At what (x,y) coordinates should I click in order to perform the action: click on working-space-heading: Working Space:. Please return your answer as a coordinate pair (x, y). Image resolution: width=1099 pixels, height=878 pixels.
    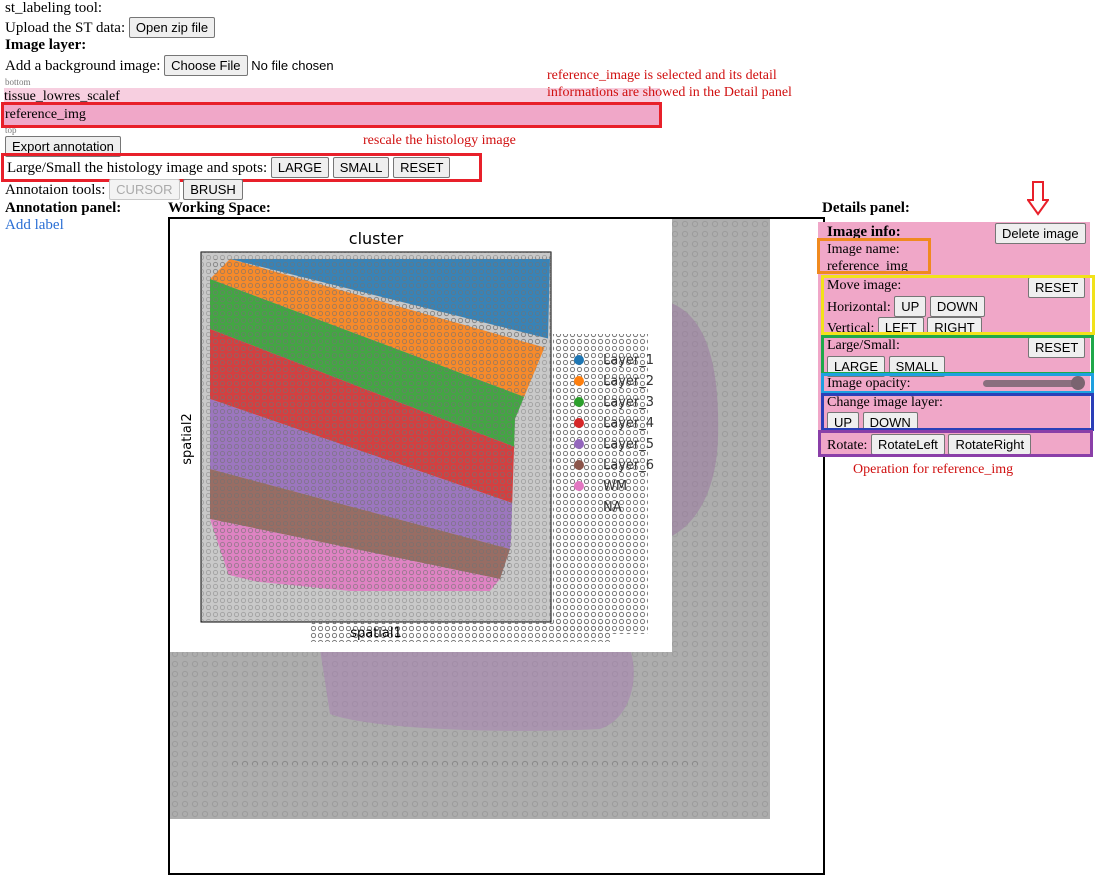
    Looking at the image, I should click on (219, 208).